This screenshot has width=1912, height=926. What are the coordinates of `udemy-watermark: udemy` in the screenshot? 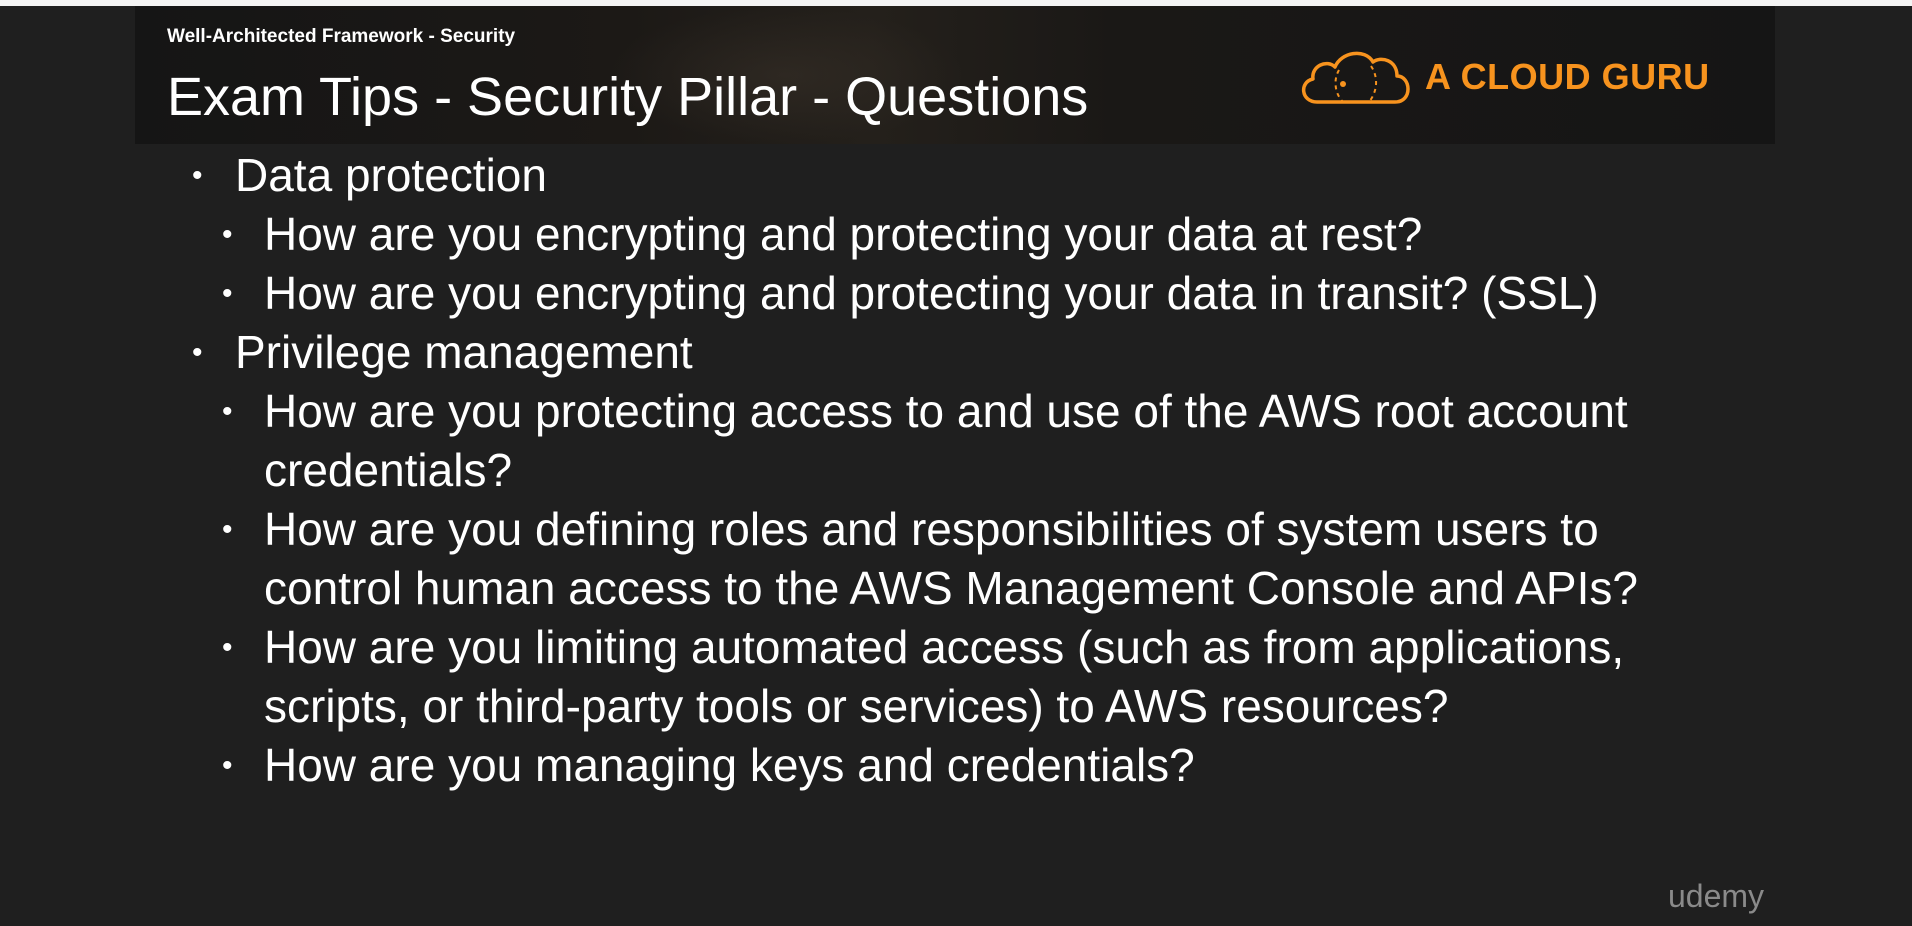 It's located at (1716, 896).